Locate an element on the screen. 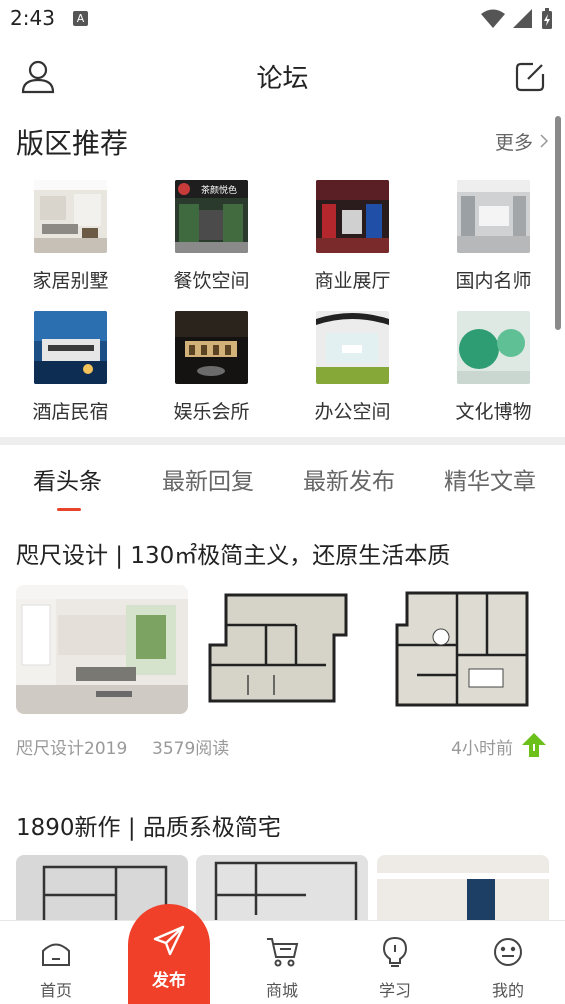 Image resolution: width=565 pixels, height=1004 pixels. bottom-nav: 首页 商城 学习 我的 is located at coordinates (282, 962).